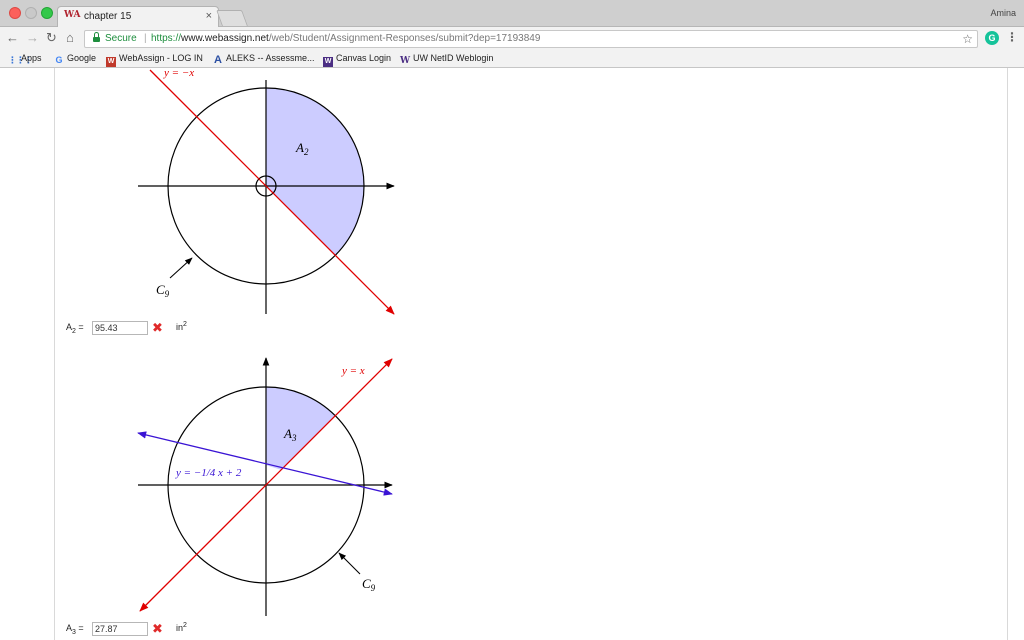 The height and width of the screenshot is (640, 1024). I want to click on figure-a2-circle-region: y = −x A2 C9, so click(266, 191).